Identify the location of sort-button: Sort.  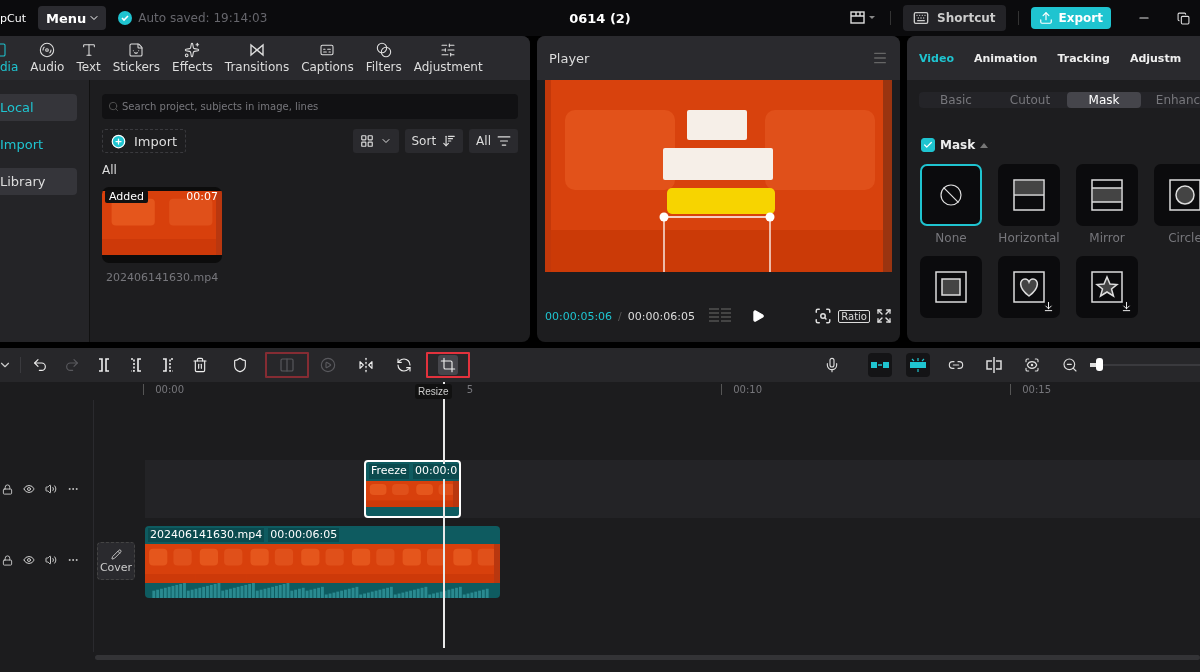
(434, 141).